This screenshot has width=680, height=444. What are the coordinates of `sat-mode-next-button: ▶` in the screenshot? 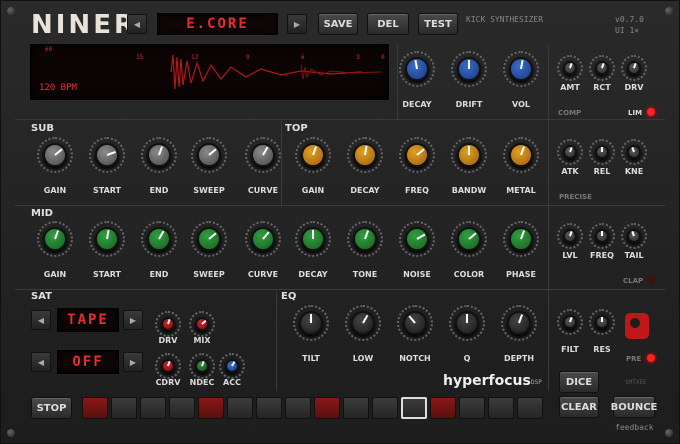 It's located at (133, 320).